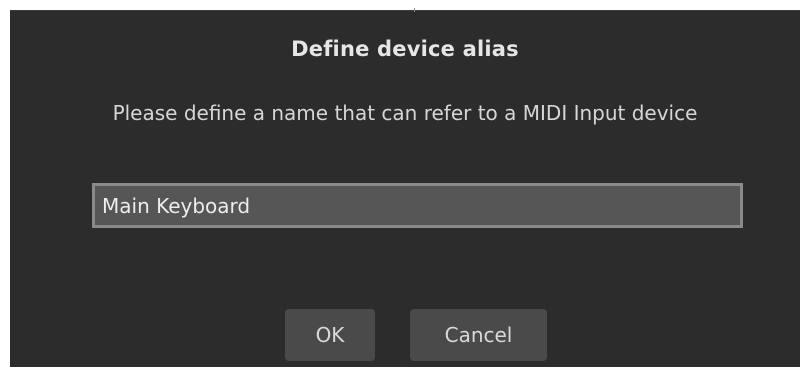 This screenshot has width=810, height=375. What do you see at coordinates (330, 335) in the screenshot?
I see `ok-button: OK` at bounding box center [330, 335].